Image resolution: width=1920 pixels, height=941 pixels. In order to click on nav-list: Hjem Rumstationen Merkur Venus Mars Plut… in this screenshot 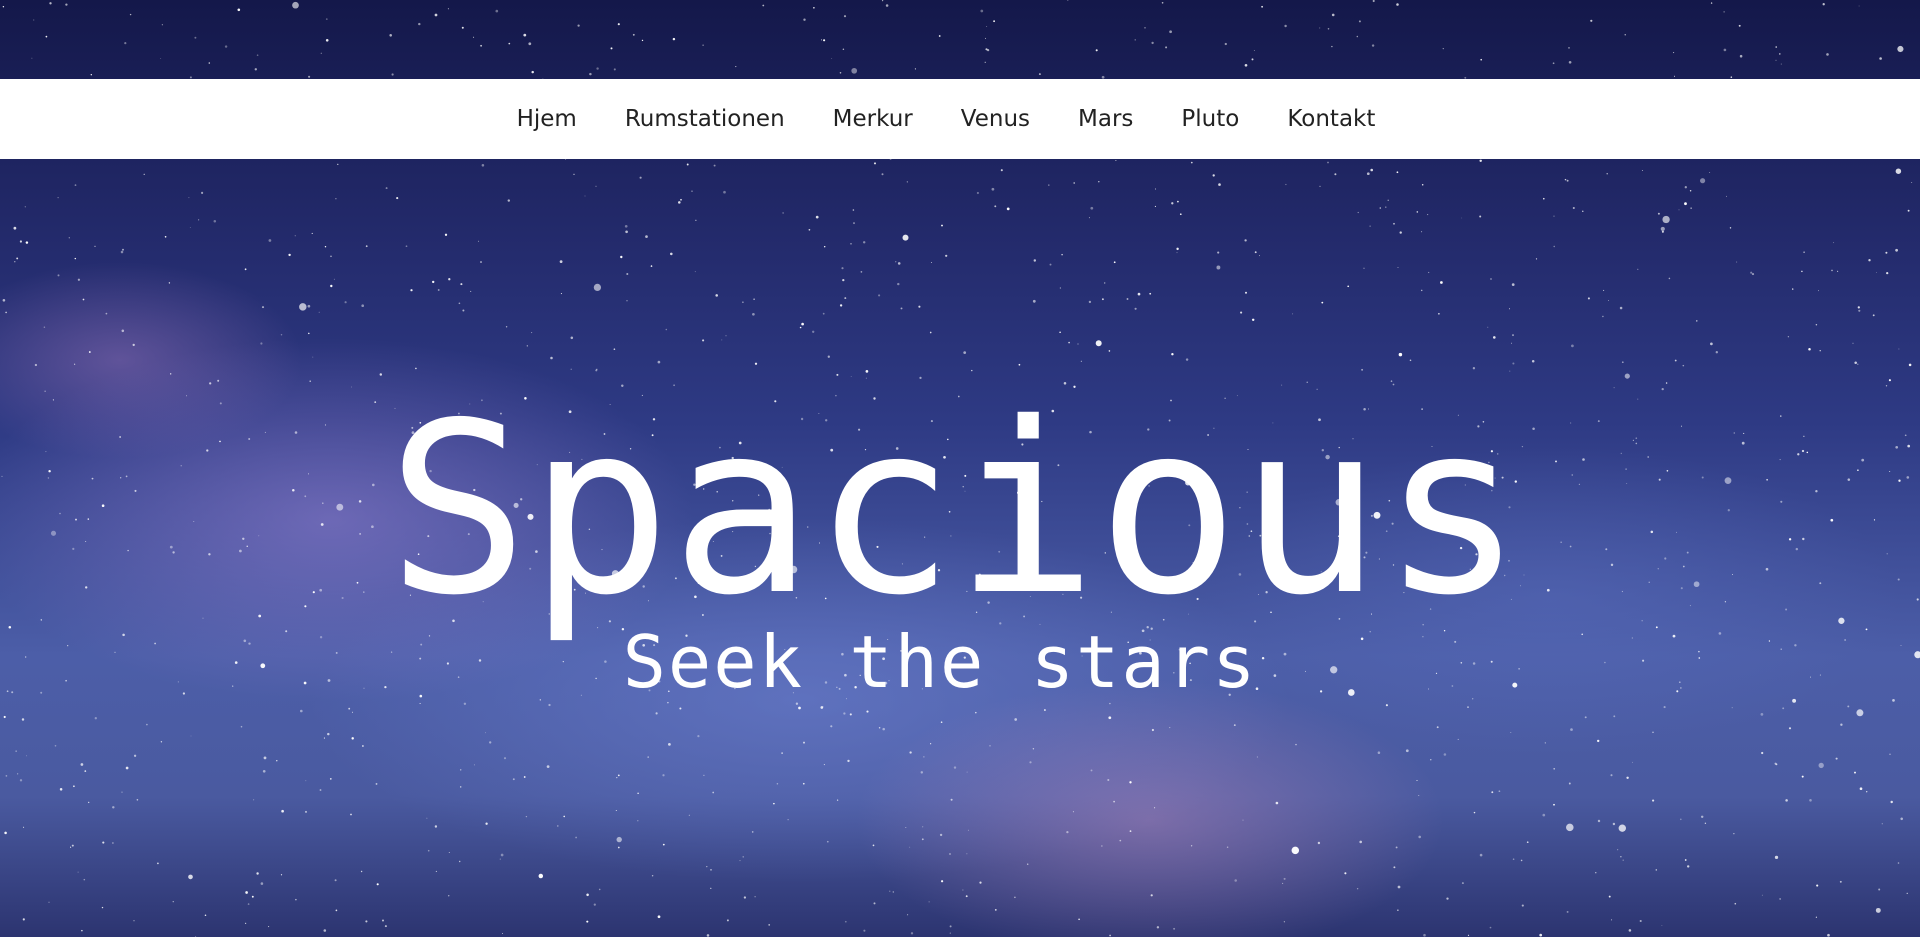, I will do `click(946, 119)`.